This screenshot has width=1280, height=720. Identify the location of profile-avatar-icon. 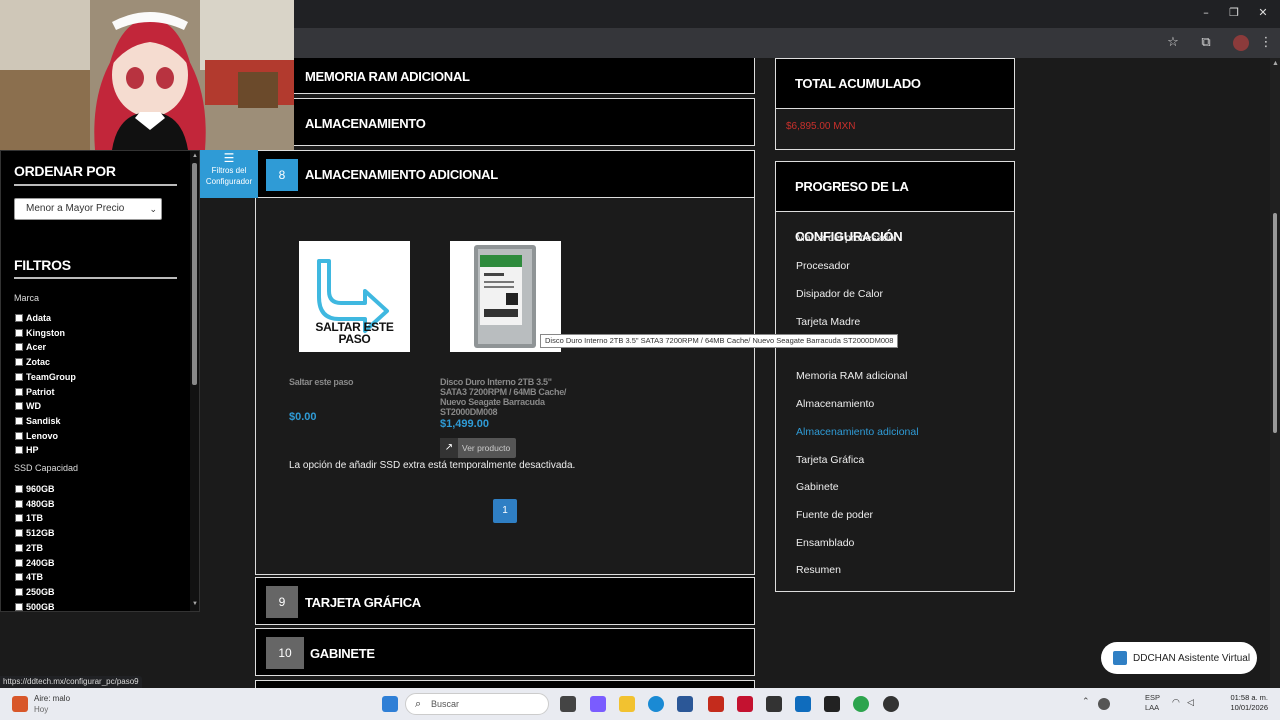
(1241, 43).